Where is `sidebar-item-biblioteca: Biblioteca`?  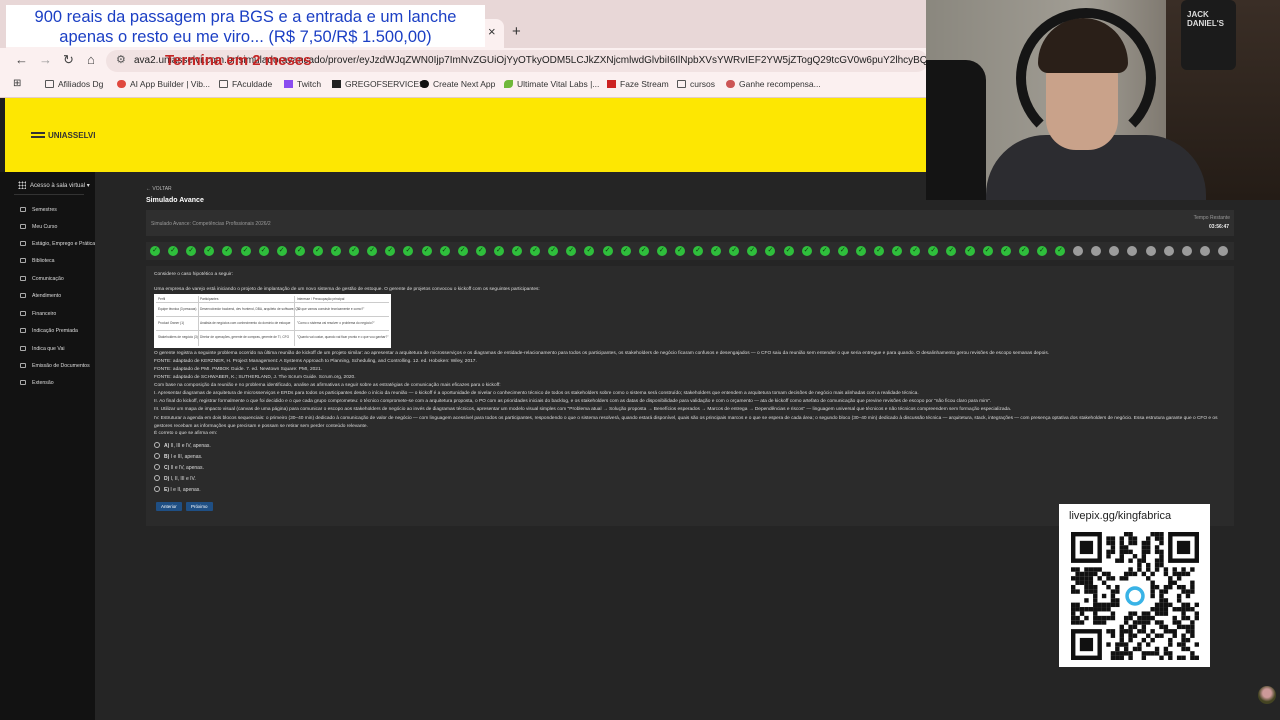
sidebar-item-biblioteca: Biblioteca is located at coordinates (37, 261).